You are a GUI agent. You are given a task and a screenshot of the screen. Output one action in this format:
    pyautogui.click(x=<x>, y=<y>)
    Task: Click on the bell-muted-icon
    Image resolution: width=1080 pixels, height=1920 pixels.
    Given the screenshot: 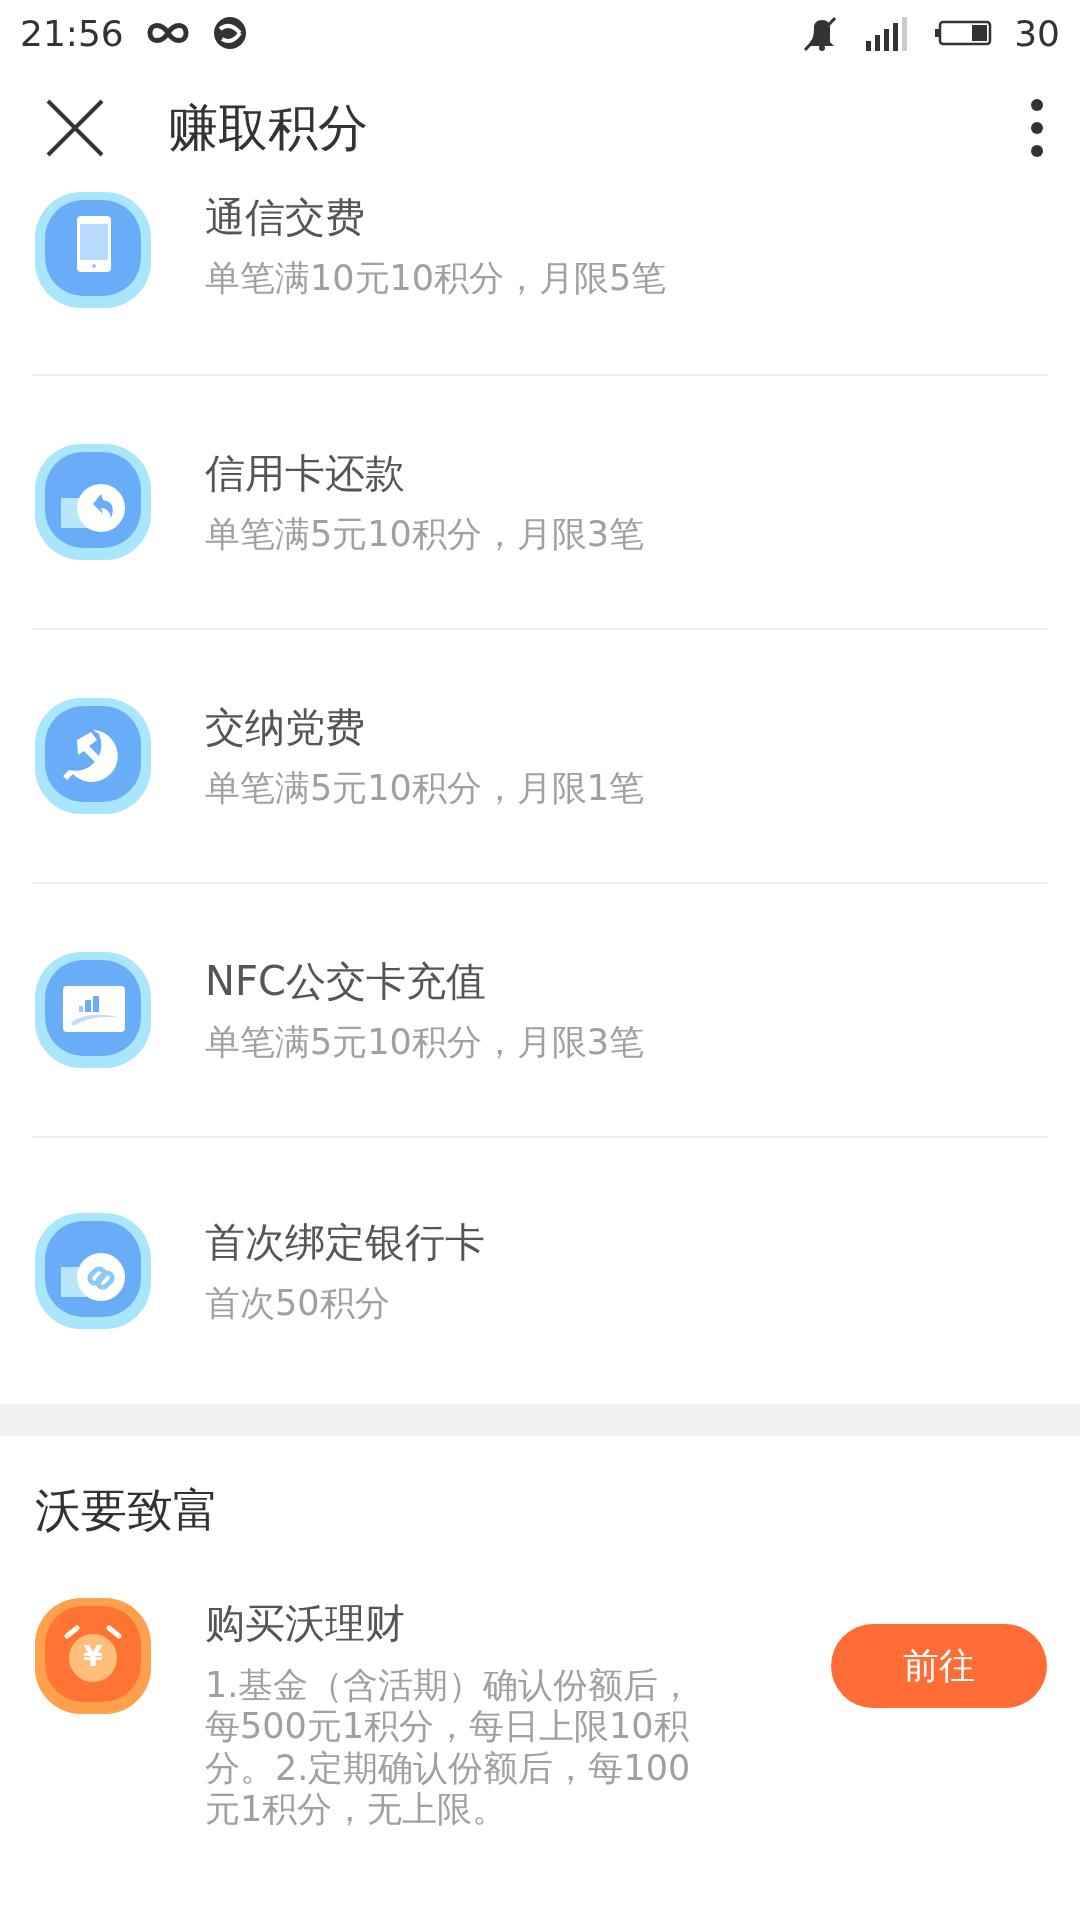 What is the action you would take?
    pyautogui.click(x=820, y=33)
    